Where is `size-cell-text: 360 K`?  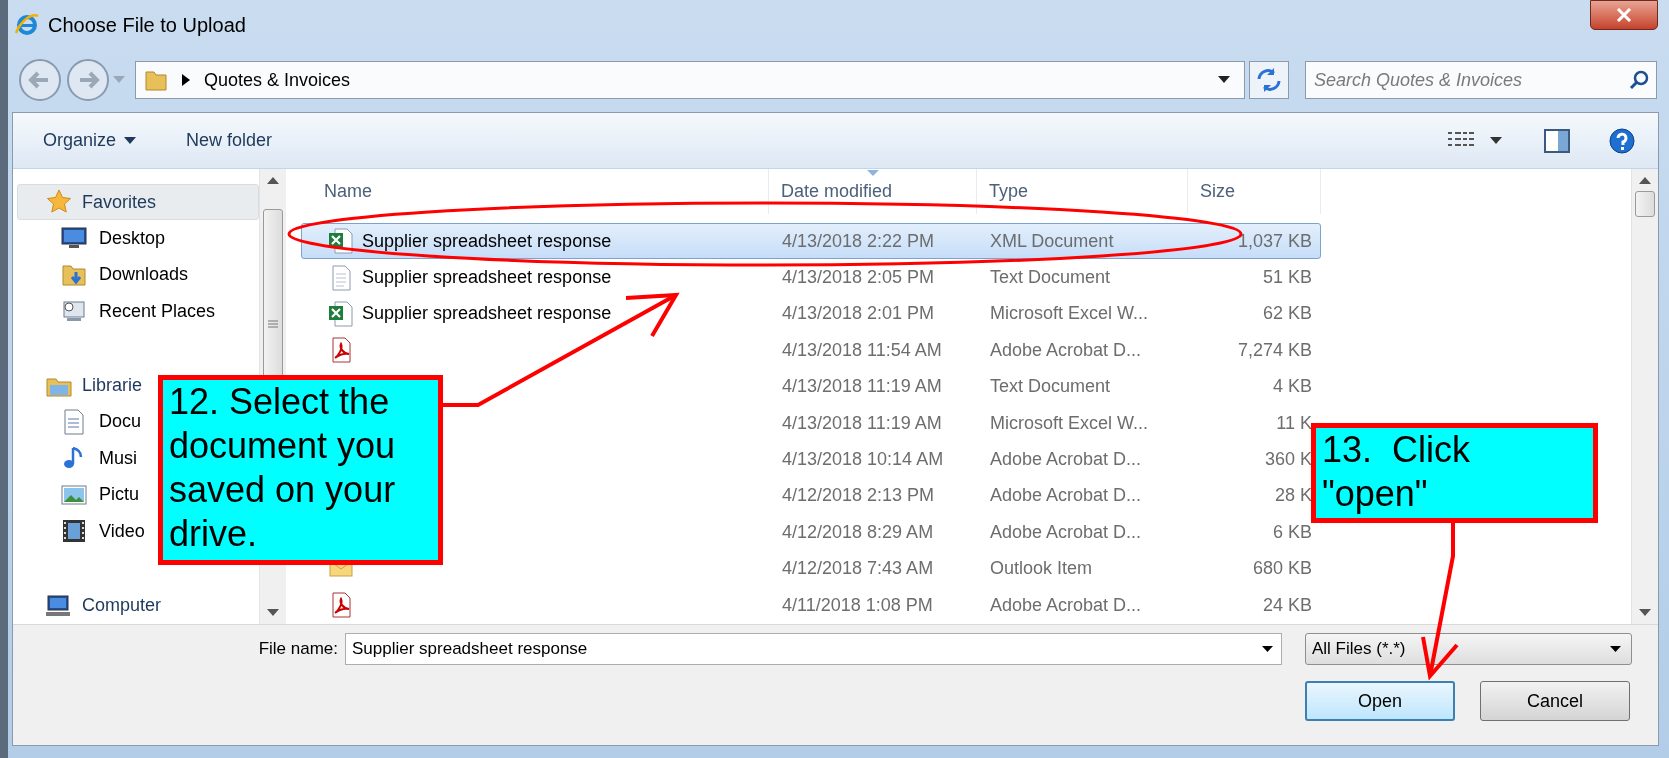
size-cell-text: 360 K is located at coordinates (1288, 460).